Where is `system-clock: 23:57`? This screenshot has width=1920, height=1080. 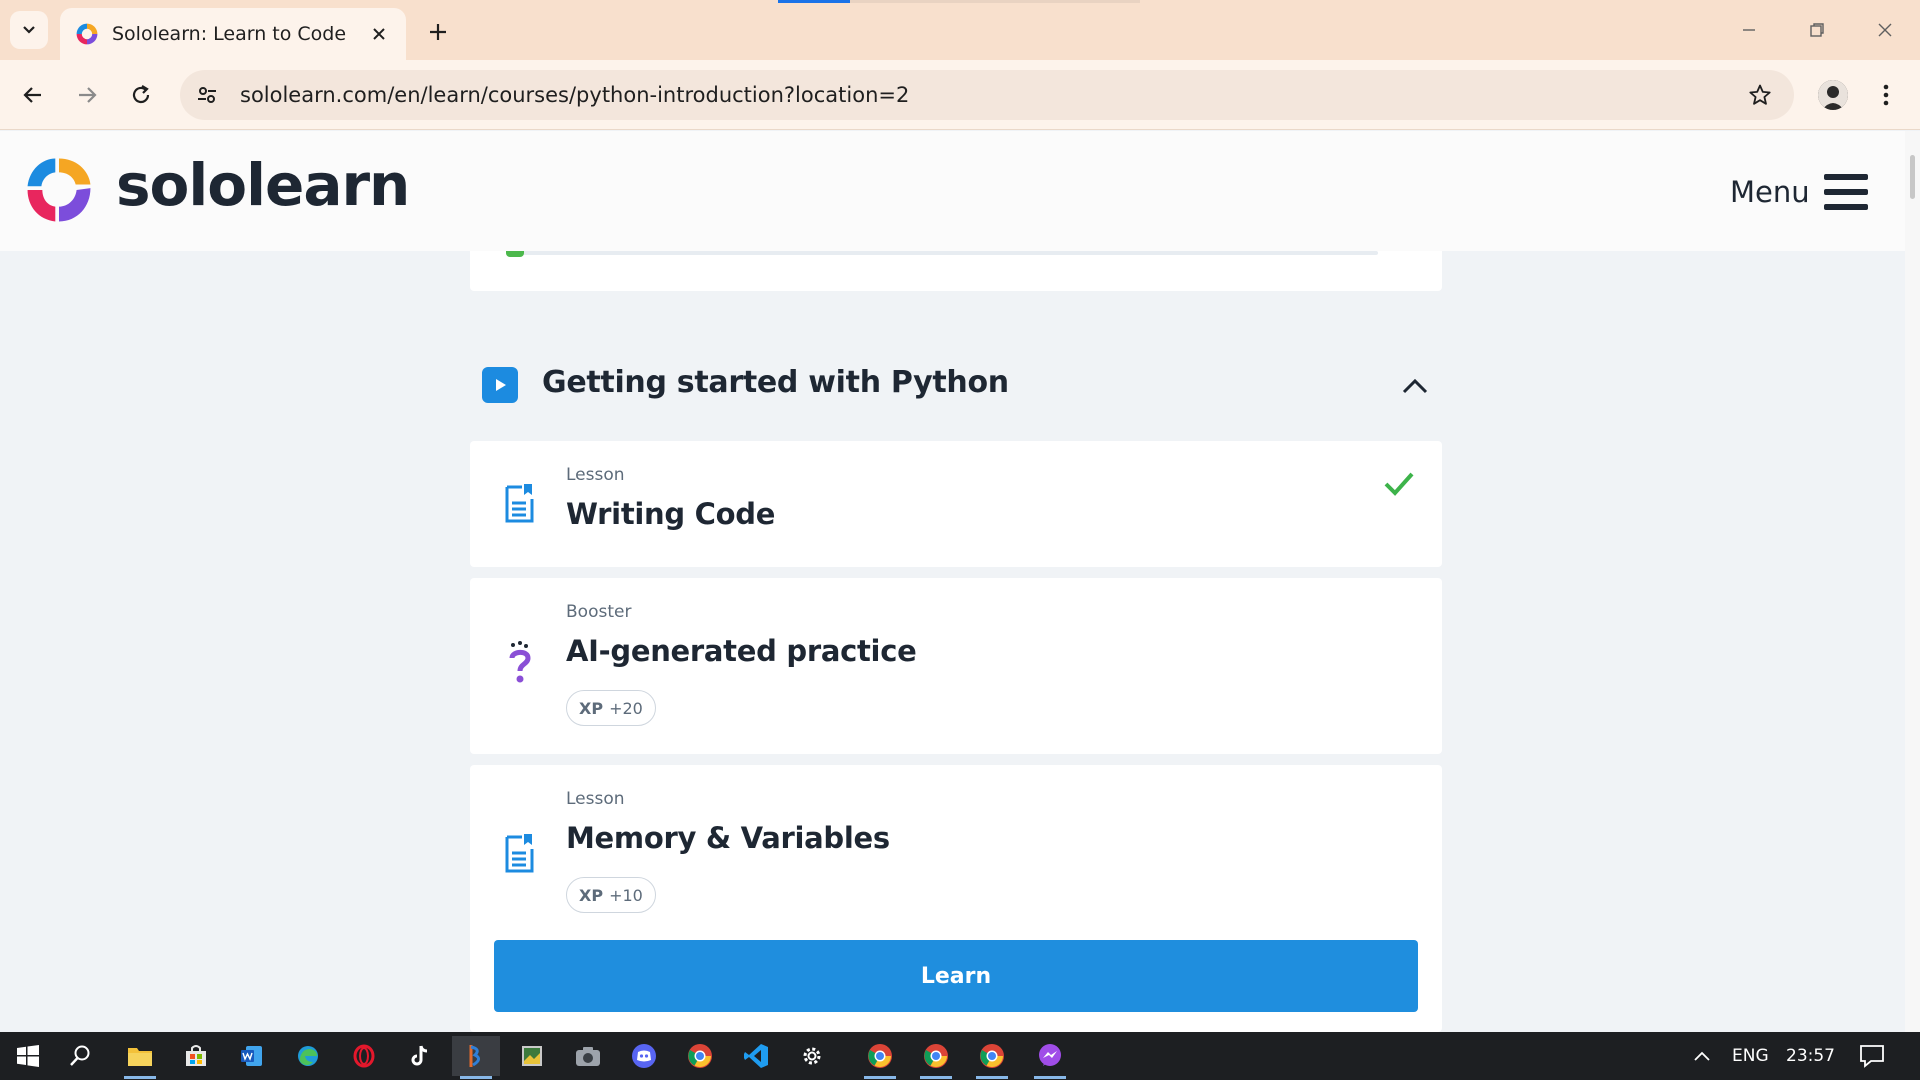
system-clock: 23:57 is located at coordinates (1810, 1056).